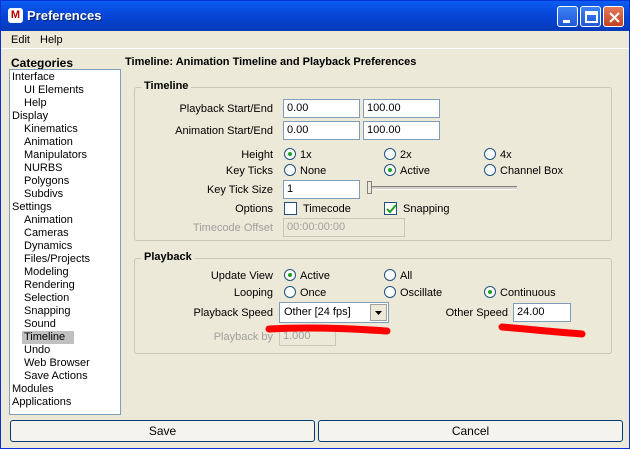  I want to click on close-button, so click(613, 16).